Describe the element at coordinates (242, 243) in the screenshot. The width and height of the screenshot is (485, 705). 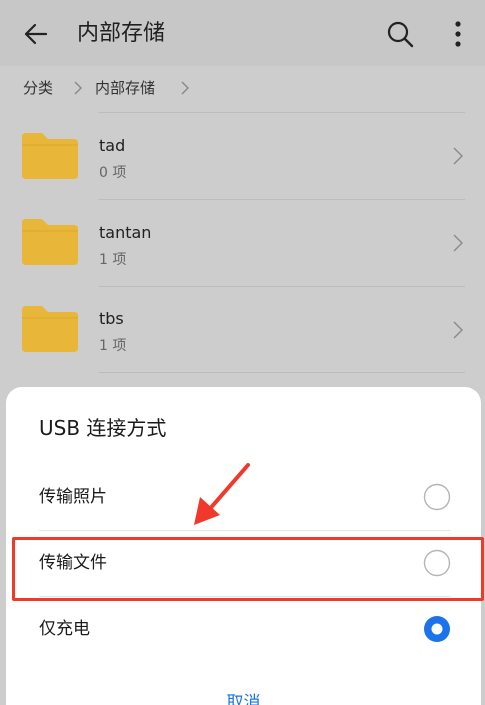
I see `file-list-item: tantan 1 项` at that location.